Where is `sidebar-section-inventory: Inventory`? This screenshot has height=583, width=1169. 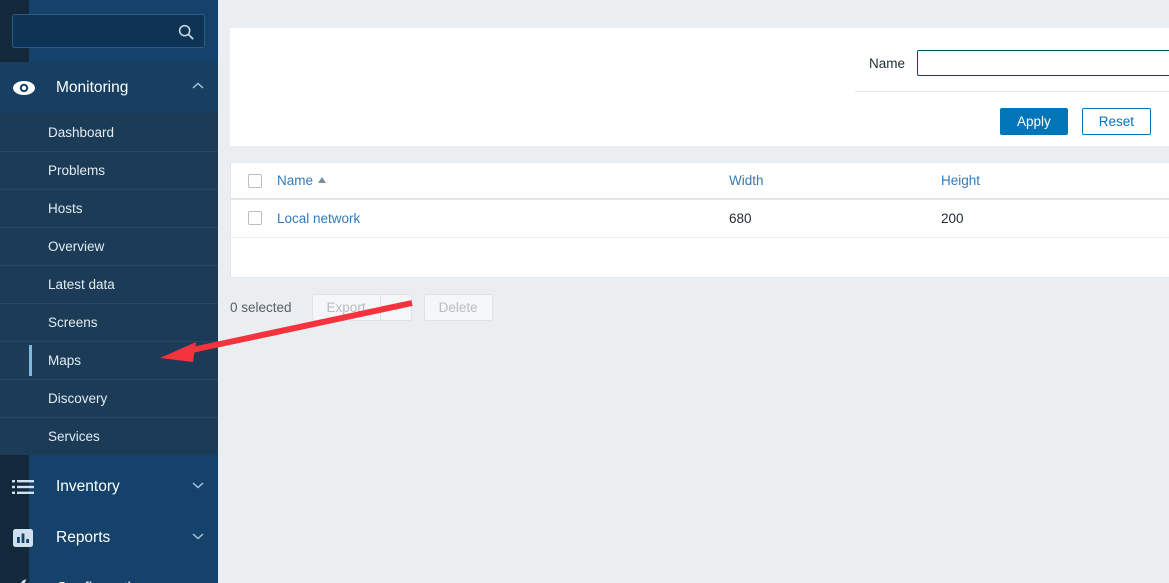
sidebar-section-inventory: Inventory is located at coordinates (109, 486).